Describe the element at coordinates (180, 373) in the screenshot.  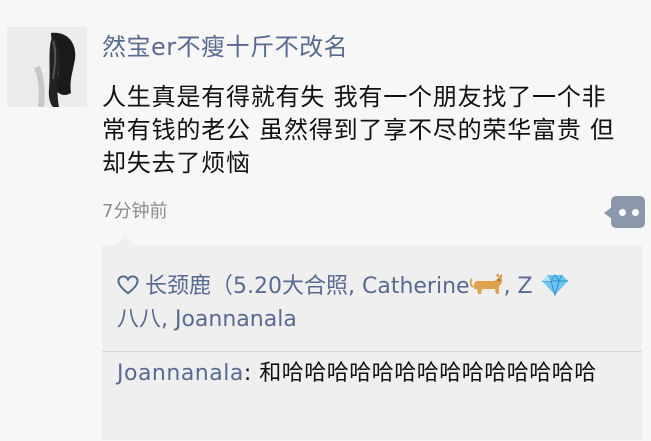
I see `comment-author: Joannanala` at that location.